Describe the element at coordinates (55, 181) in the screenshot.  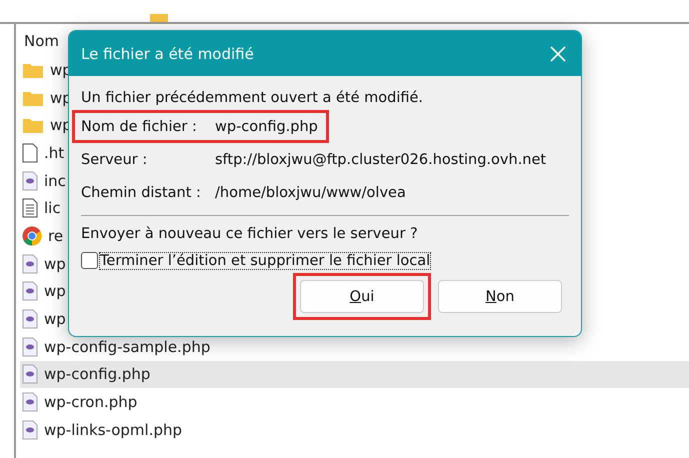
I see `file-name: inc` at that location.